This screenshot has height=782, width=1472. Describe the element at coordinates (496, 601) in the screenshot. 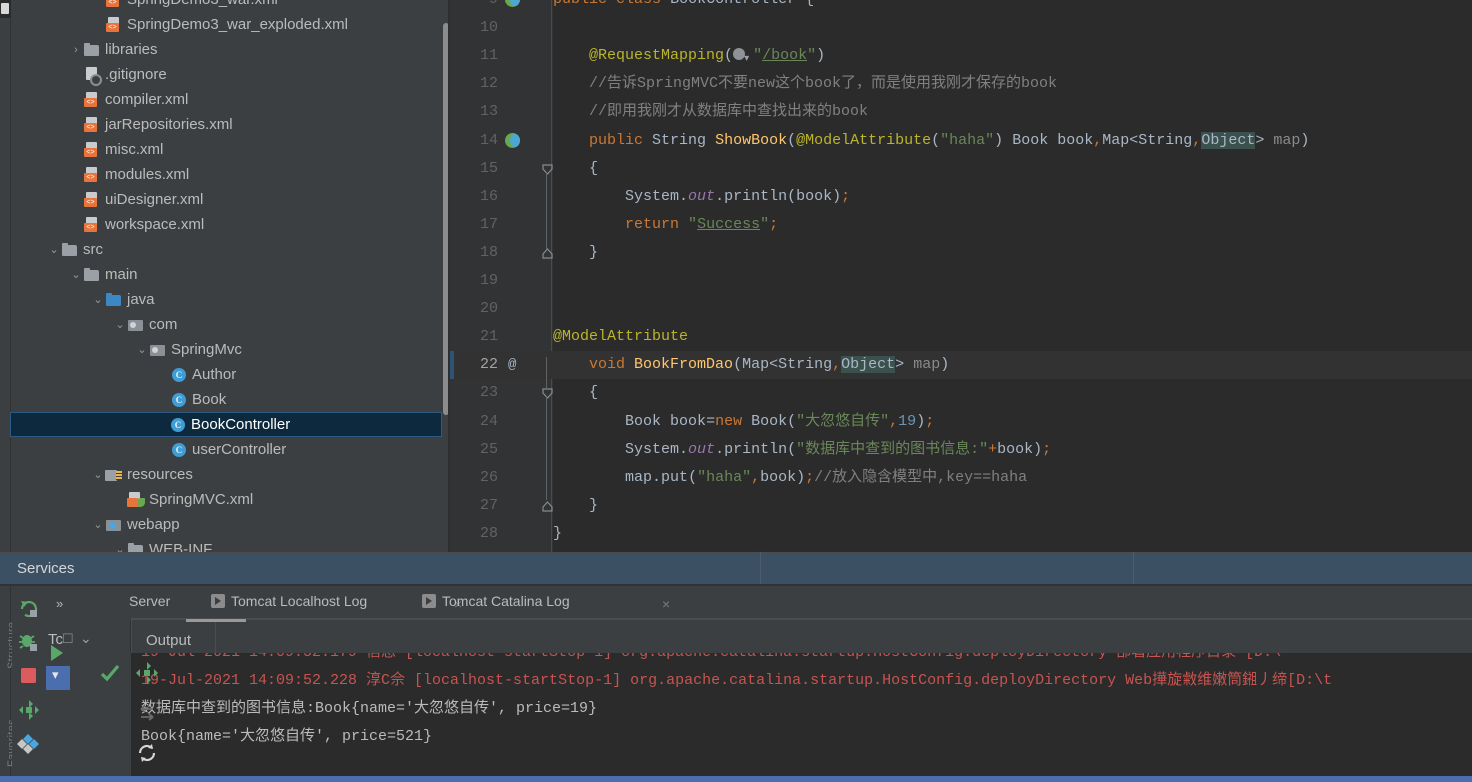

I see `services-tab: Tomcat Catalina Log` at that location.